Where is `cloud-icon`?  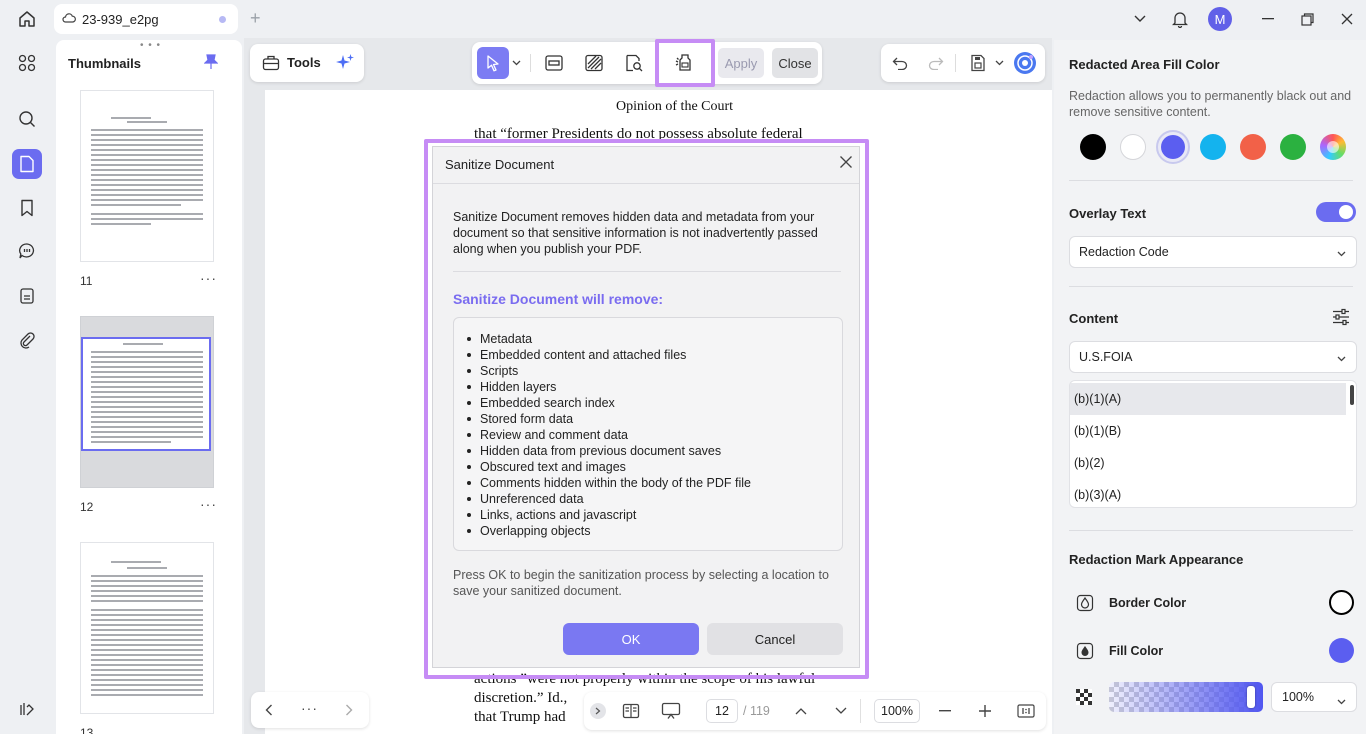 cloud-icon is located at coordinates (69, 19).